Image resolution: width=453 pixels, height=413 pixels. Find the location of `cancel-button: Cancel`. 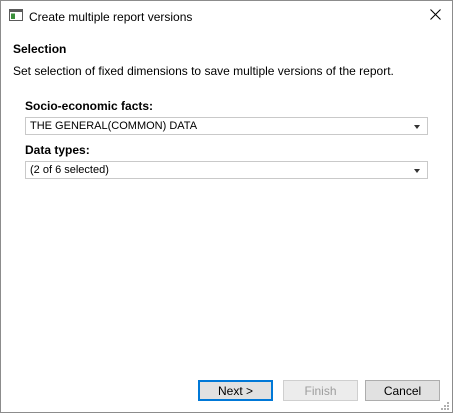

cancel-button: Cancel is located at coordinates (402, 390).